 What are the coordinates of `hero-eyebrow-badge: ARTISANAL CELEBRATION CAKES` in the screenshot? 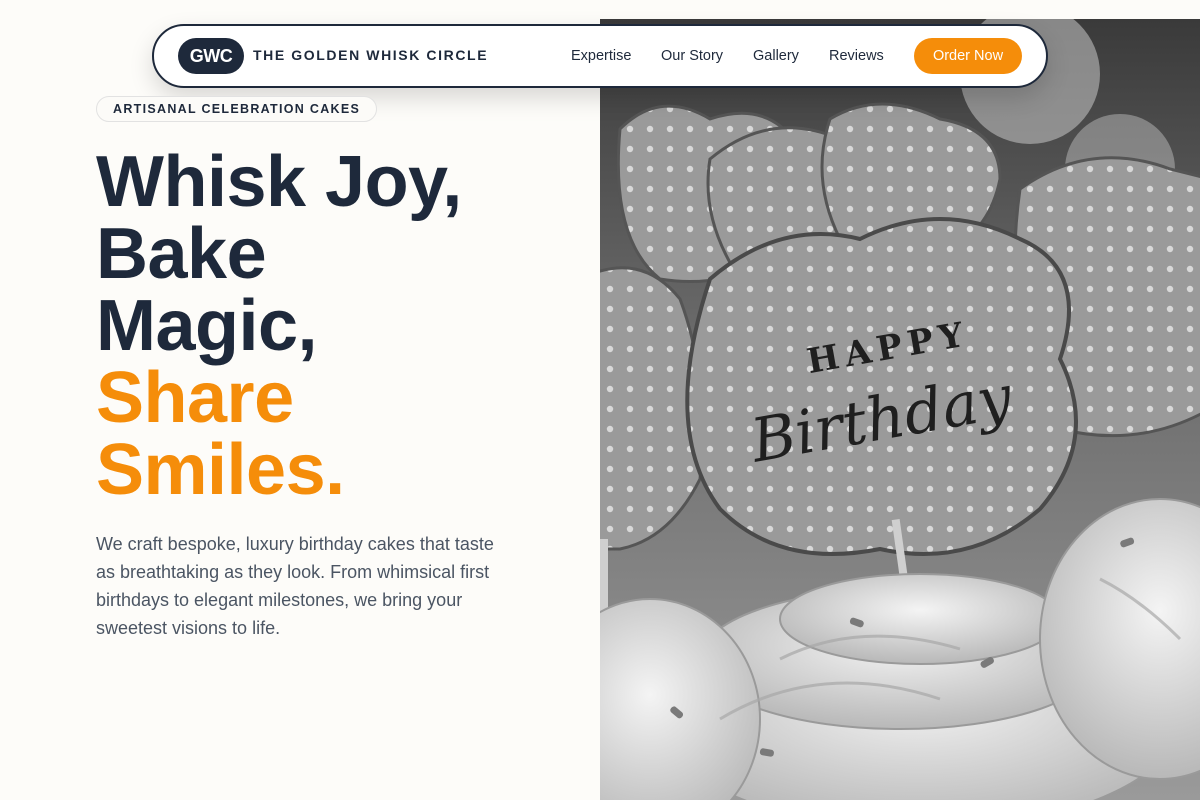 It's located at (237, 109).